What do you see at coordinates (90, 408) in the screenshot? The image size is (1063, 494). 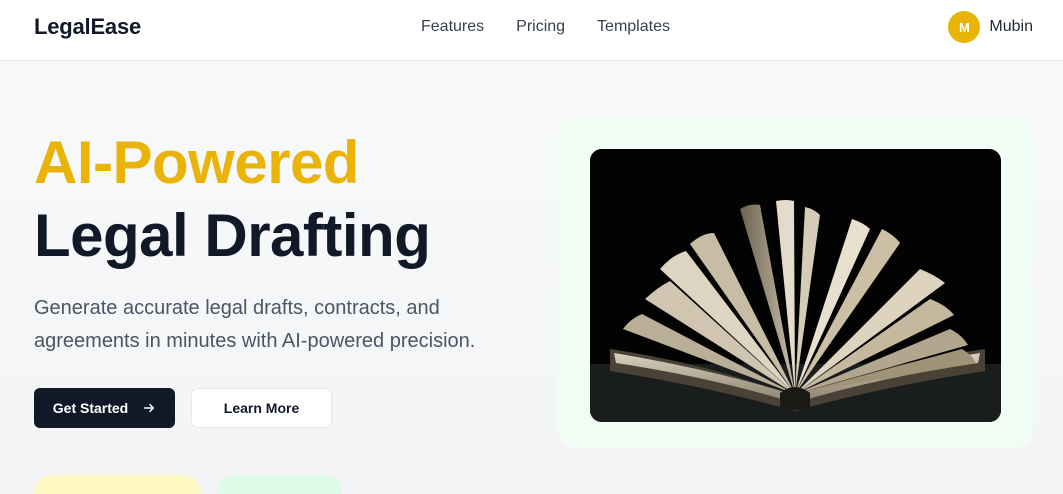 I see `get-started-label: Get Started` at bounding box center [90, 408].